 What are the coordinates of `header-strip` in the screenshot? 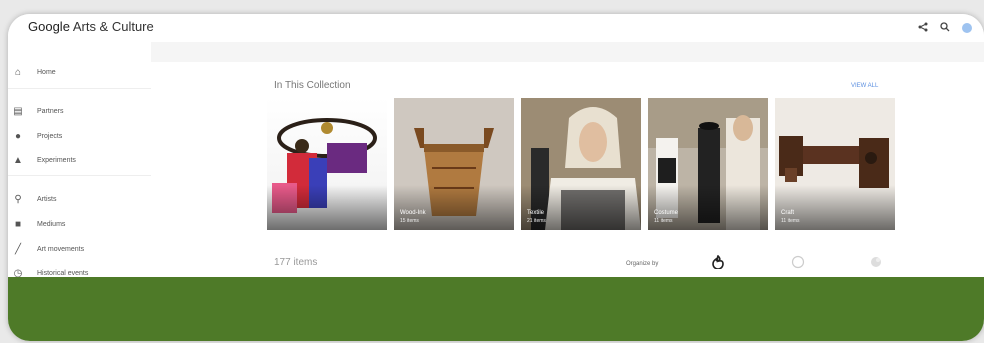 It's located at (567, 52).